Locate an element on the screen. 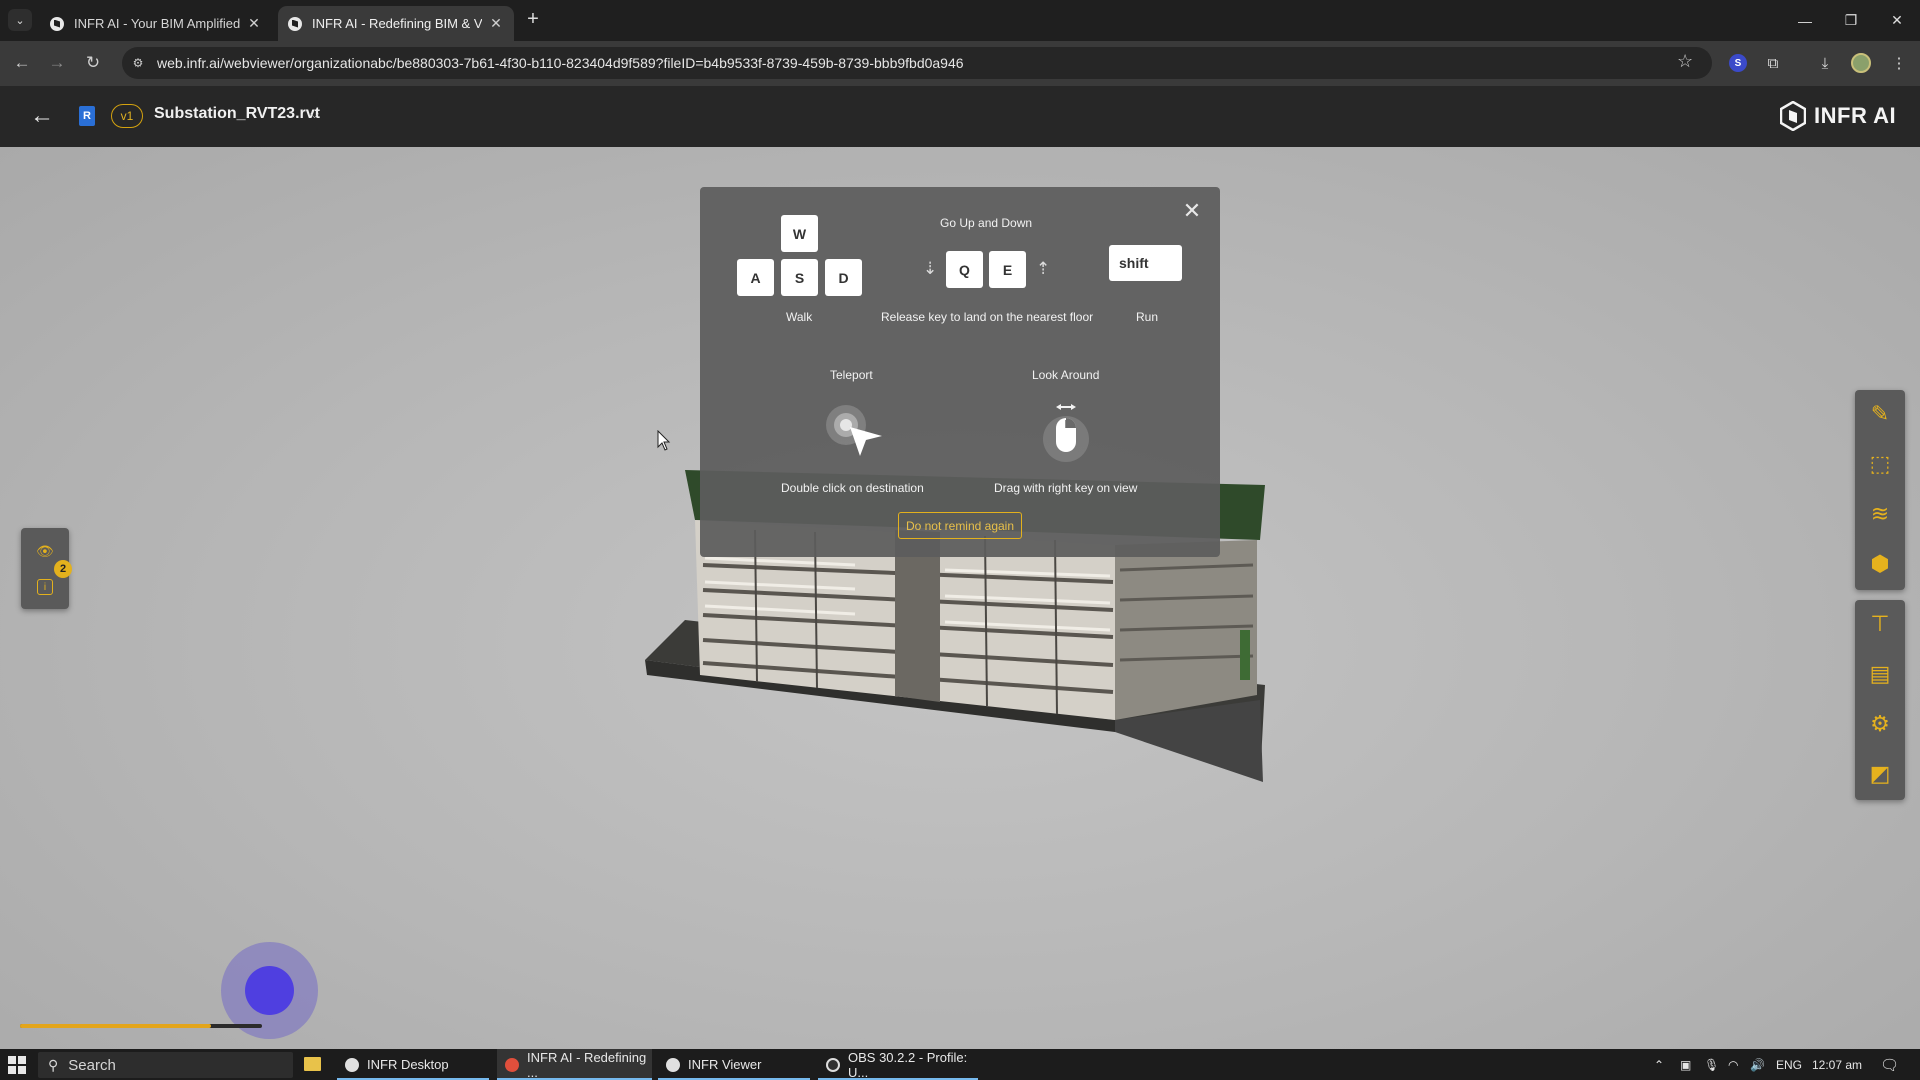 The height and width of the screenshot is (1080, 1920). updown-desc: Release key to land on the nearest floor is located at coordinates (987, 317).